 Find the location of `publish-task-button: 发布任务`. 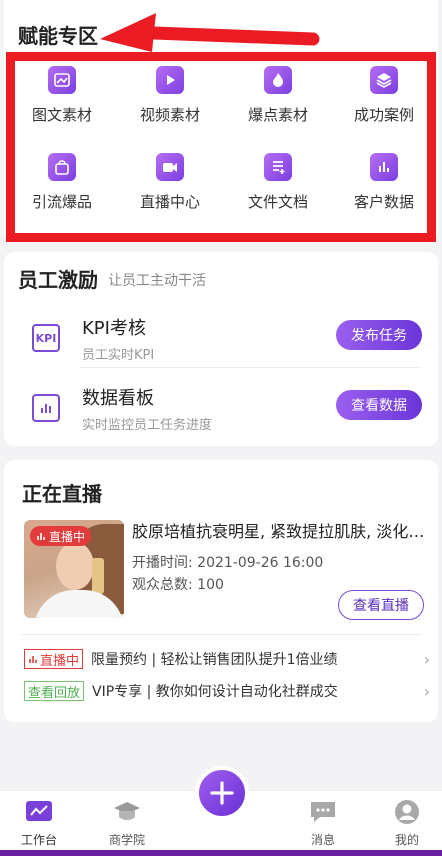

publish-task-button: 发布任务 is located at coordinates (379, 335).